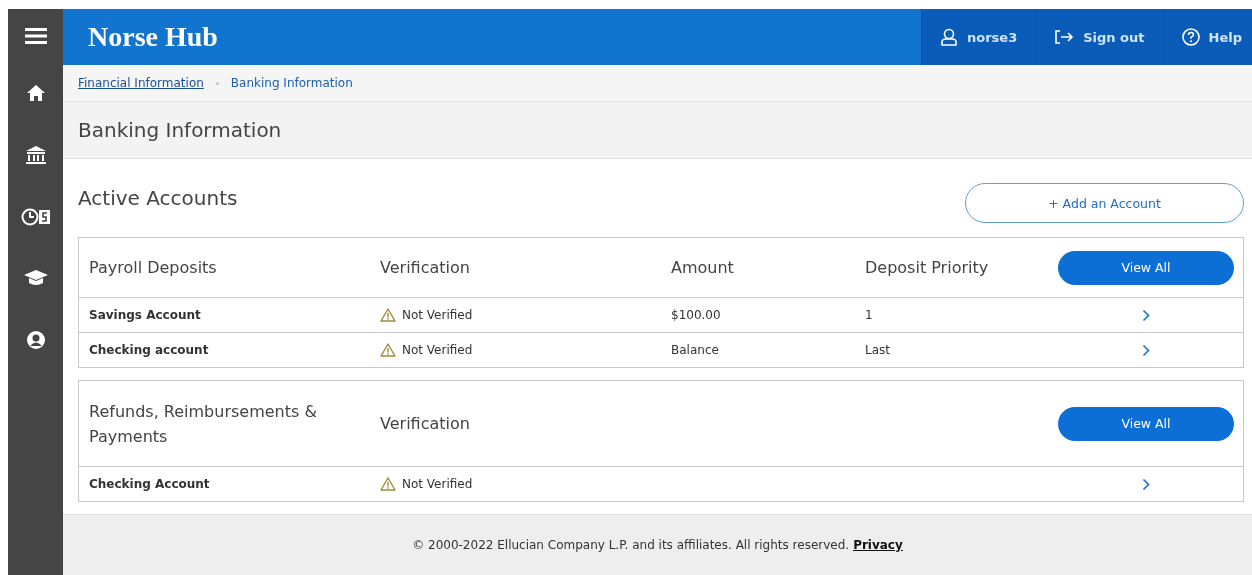 This screenshot has height=575, width=1252. I want to click on breadcrumb-link: Financial Information, so click(141, 83).